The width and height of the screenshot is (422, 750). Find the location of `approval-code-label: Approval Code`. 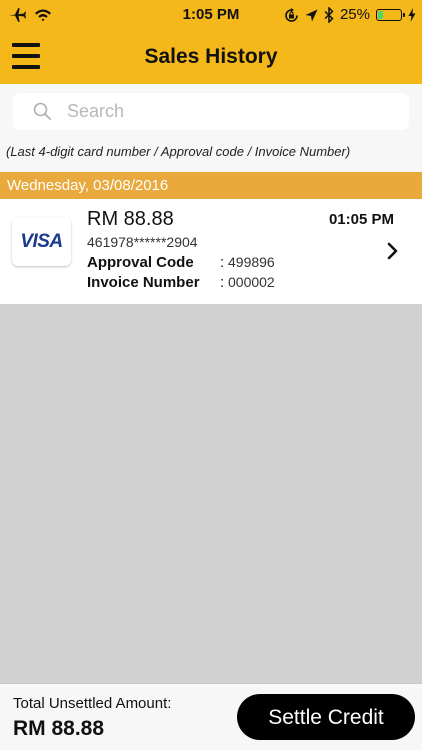

approval-code-label: Approval Code is located at coordinates (140, 262).